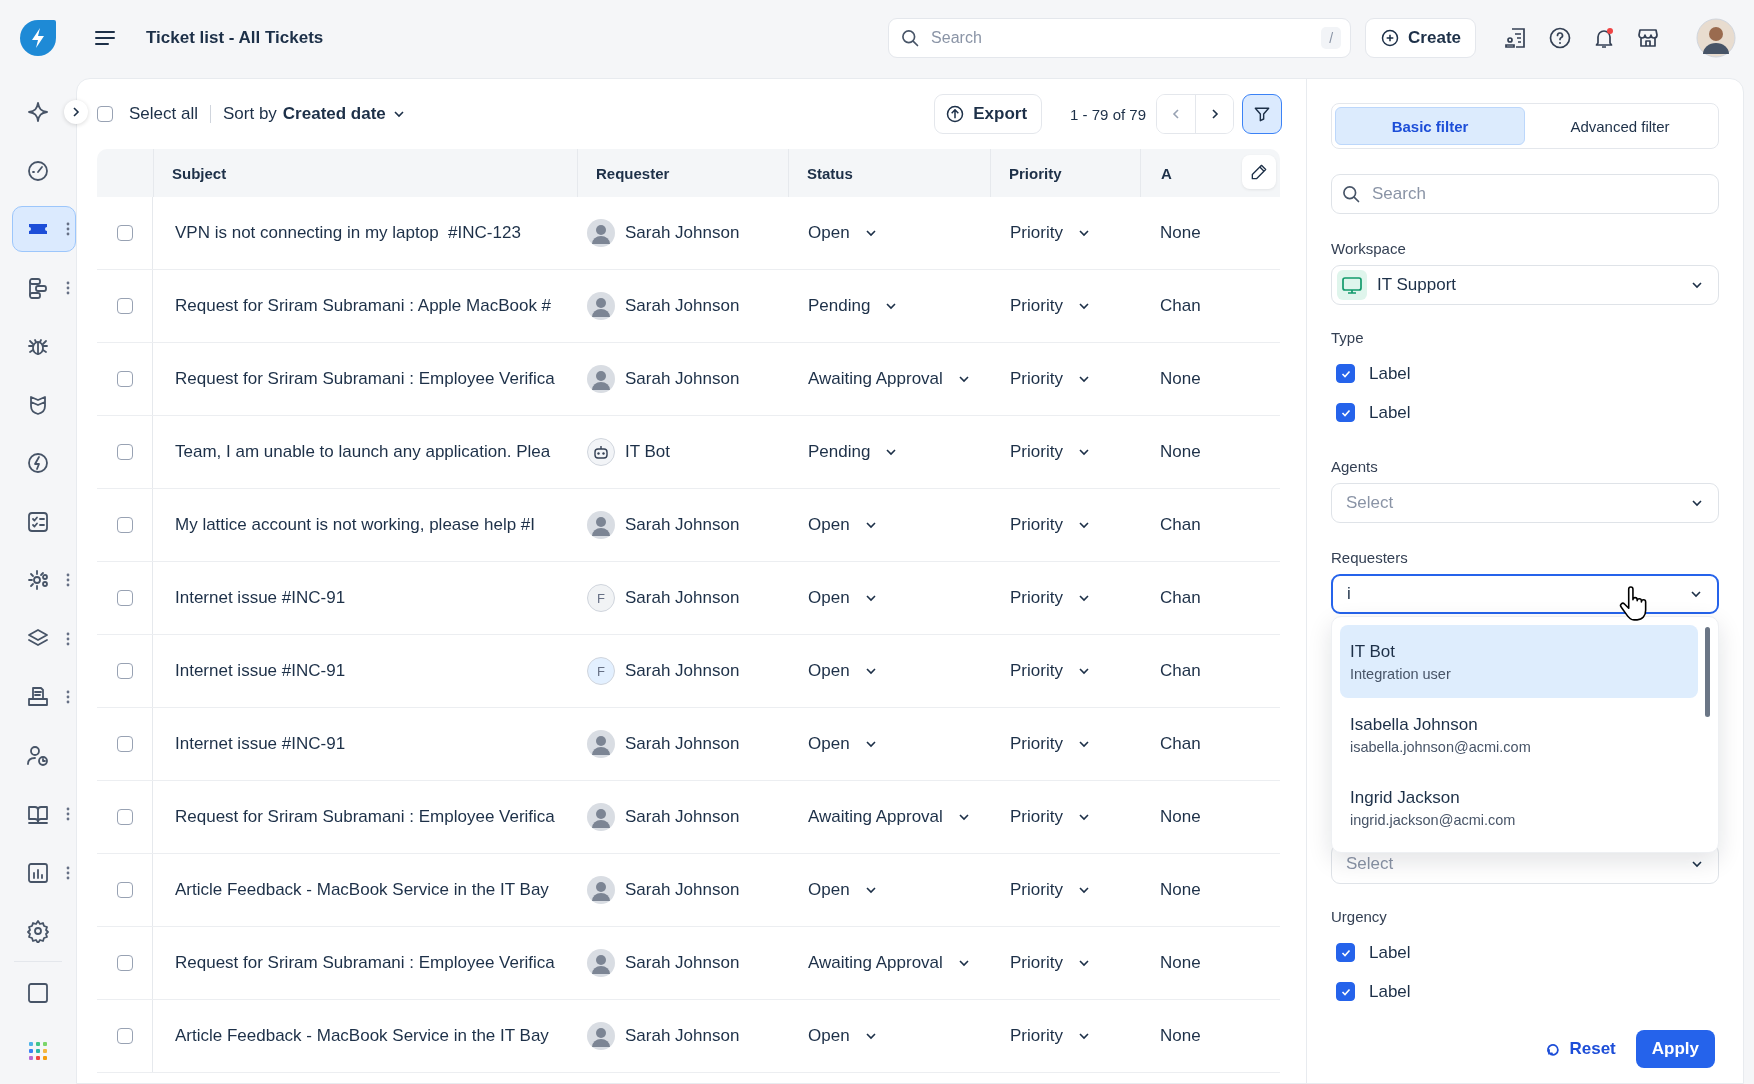  Describe the element at coordinates (1420, 38) in the screenshot. I see `create-button: Create` at that location.